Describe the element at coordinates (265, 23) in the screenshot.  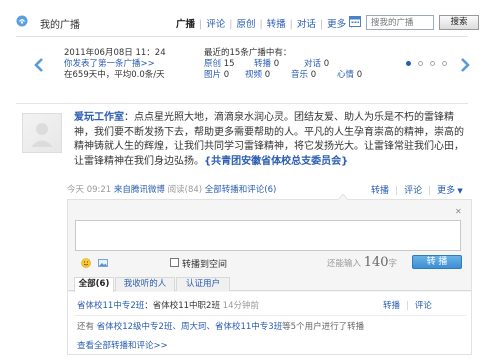
I see `header-nav: 广播|评论|原创|转播|对话|更多 ▼` at that location.